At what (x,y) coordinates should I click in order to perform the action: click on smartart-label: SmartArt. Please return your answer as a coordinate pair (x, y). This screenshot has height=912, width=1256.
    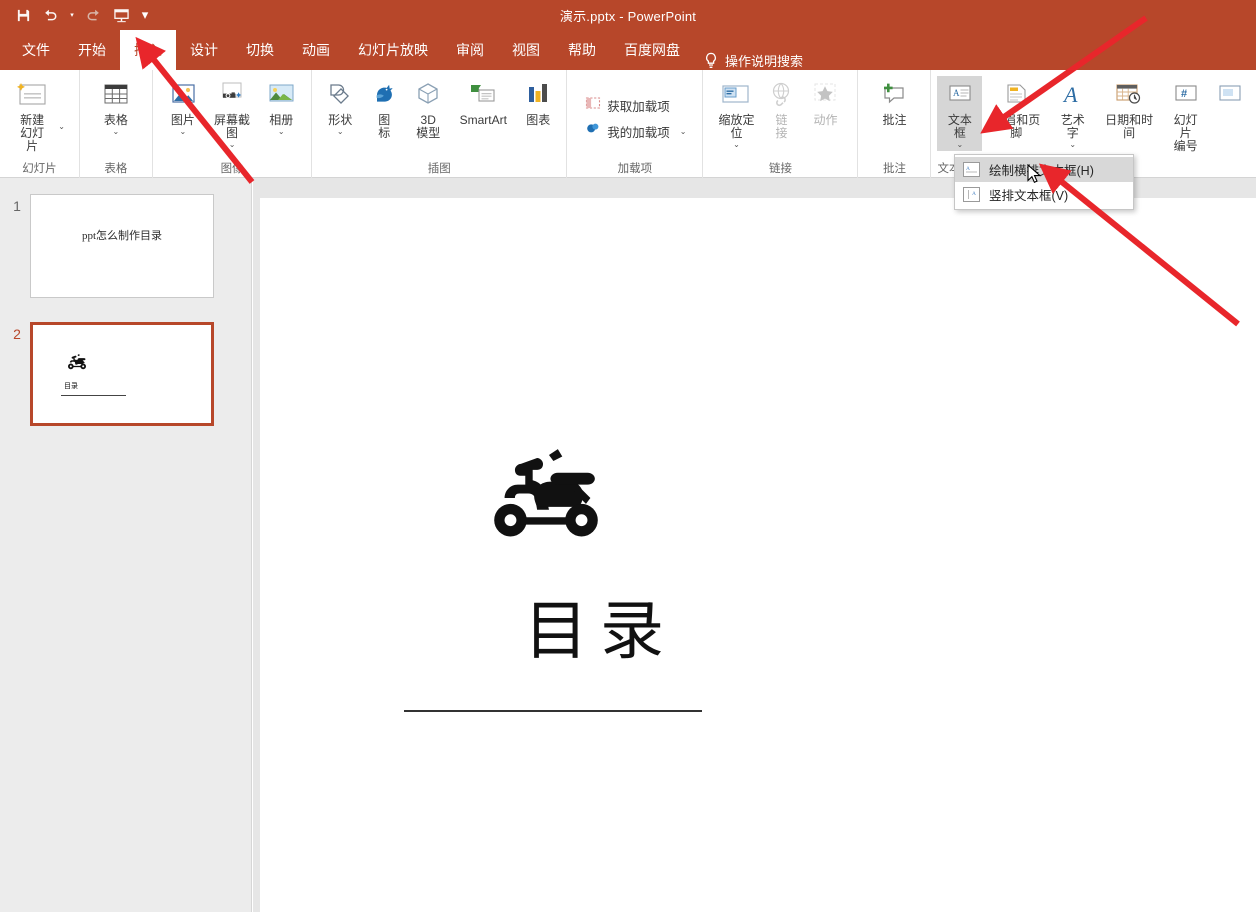
    Looking at the image, I should click on (483, 120).